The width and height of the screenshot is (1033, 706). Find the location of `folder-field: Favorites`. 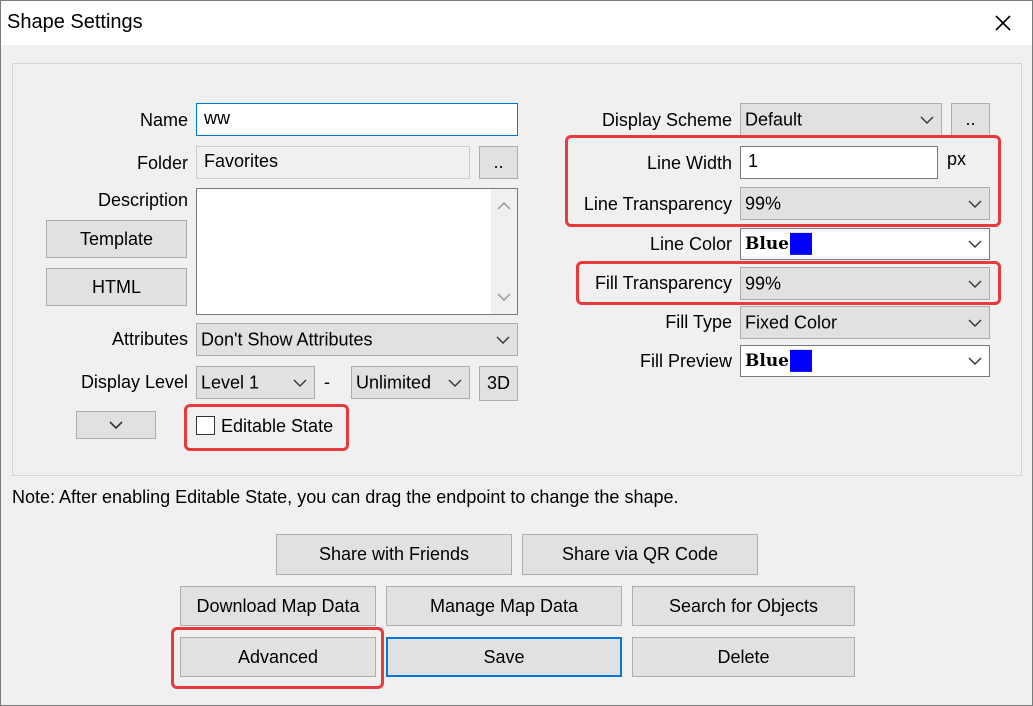

folder-field: Favorites is located at coordinates (333, 162).